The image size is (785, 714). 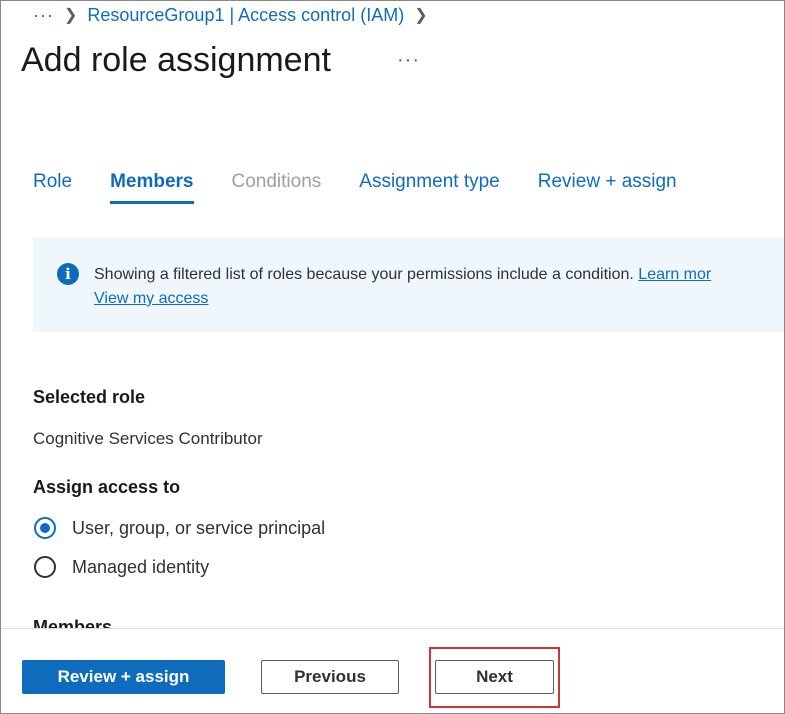 I want to click on breadcrumb-item-resourcegroup: ResourceGroup1 | Access control (IAM), so click(x=245, y=15).